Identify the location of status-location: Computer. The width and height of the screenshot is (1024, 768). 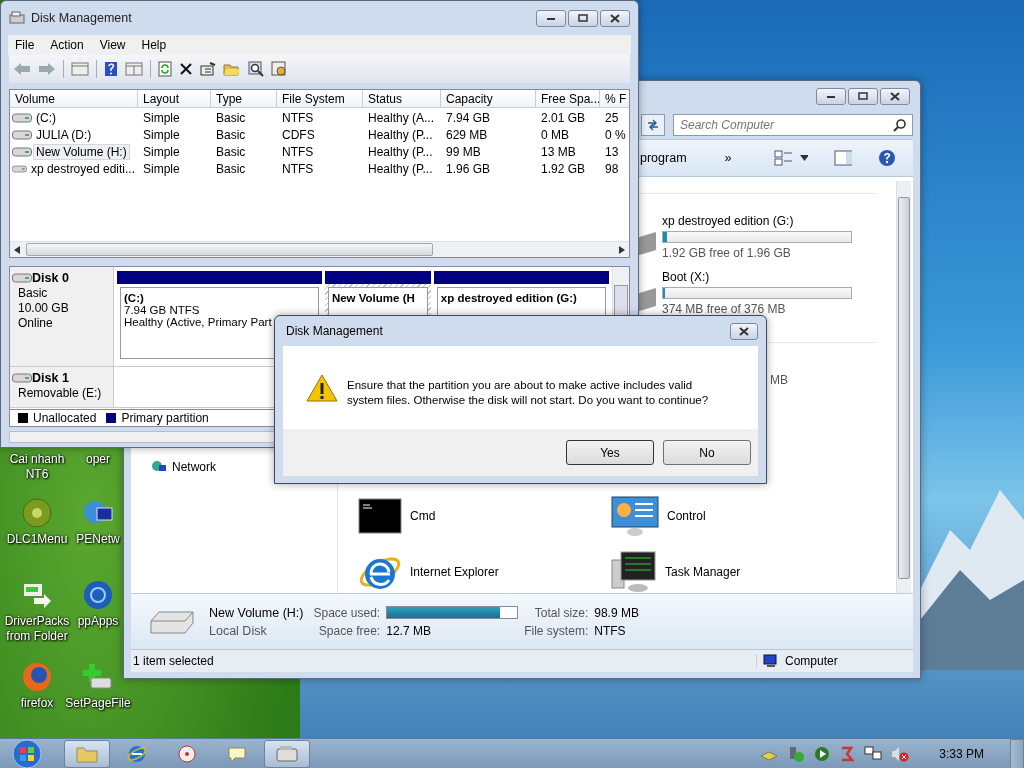
(811, 661).